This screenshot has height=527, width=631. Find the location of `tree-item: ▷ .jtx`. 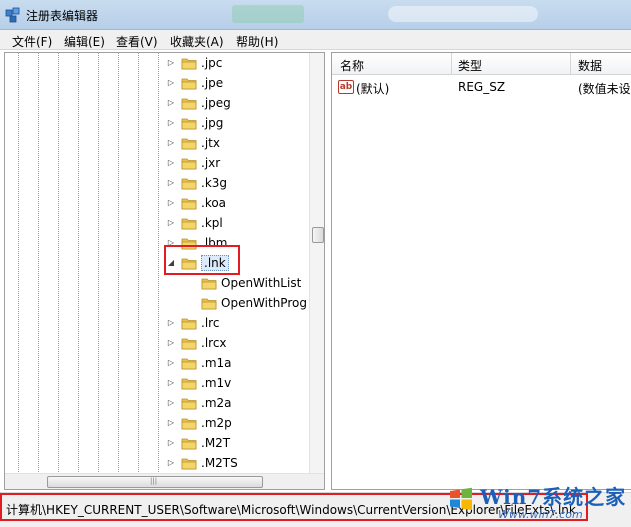

tree-item: ▷ .jtx is located at coordinates (155, 144).